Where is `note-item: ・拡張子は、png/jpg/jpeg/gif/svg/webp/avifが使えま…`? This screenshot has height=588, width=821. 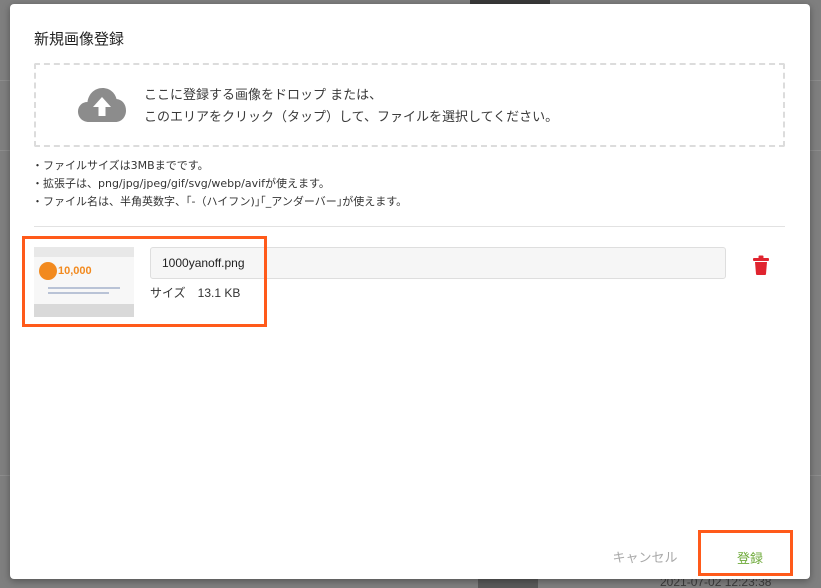
note-item: ・拡張子は、png/jpg/jpeg/gif/svg/webp/avifが使えま… is located at coordinates (181, 183).